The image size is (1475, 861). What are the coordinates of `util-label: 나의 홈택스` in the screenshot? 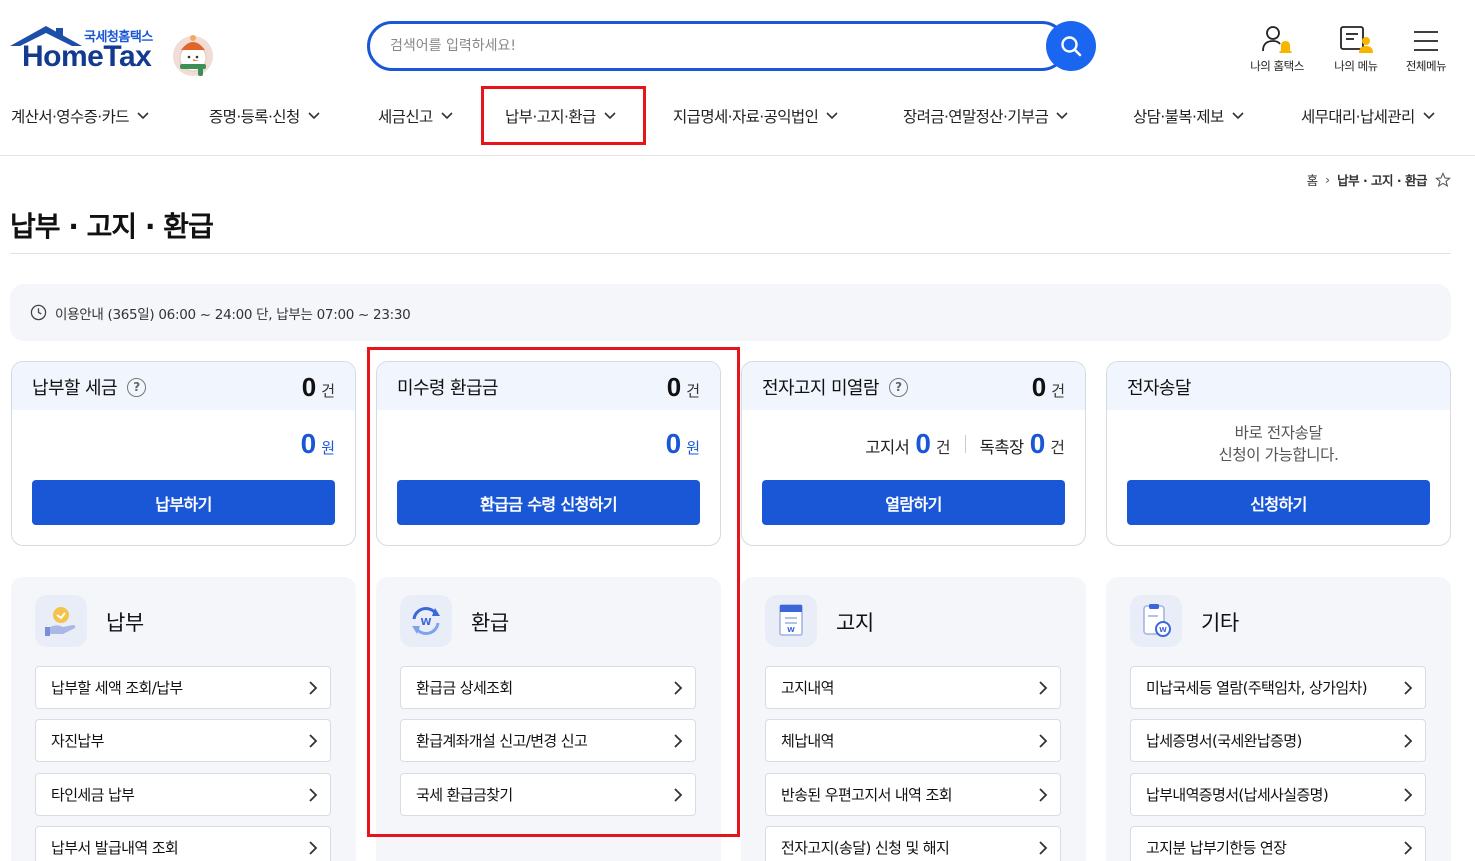 It's located at (1277, 66).